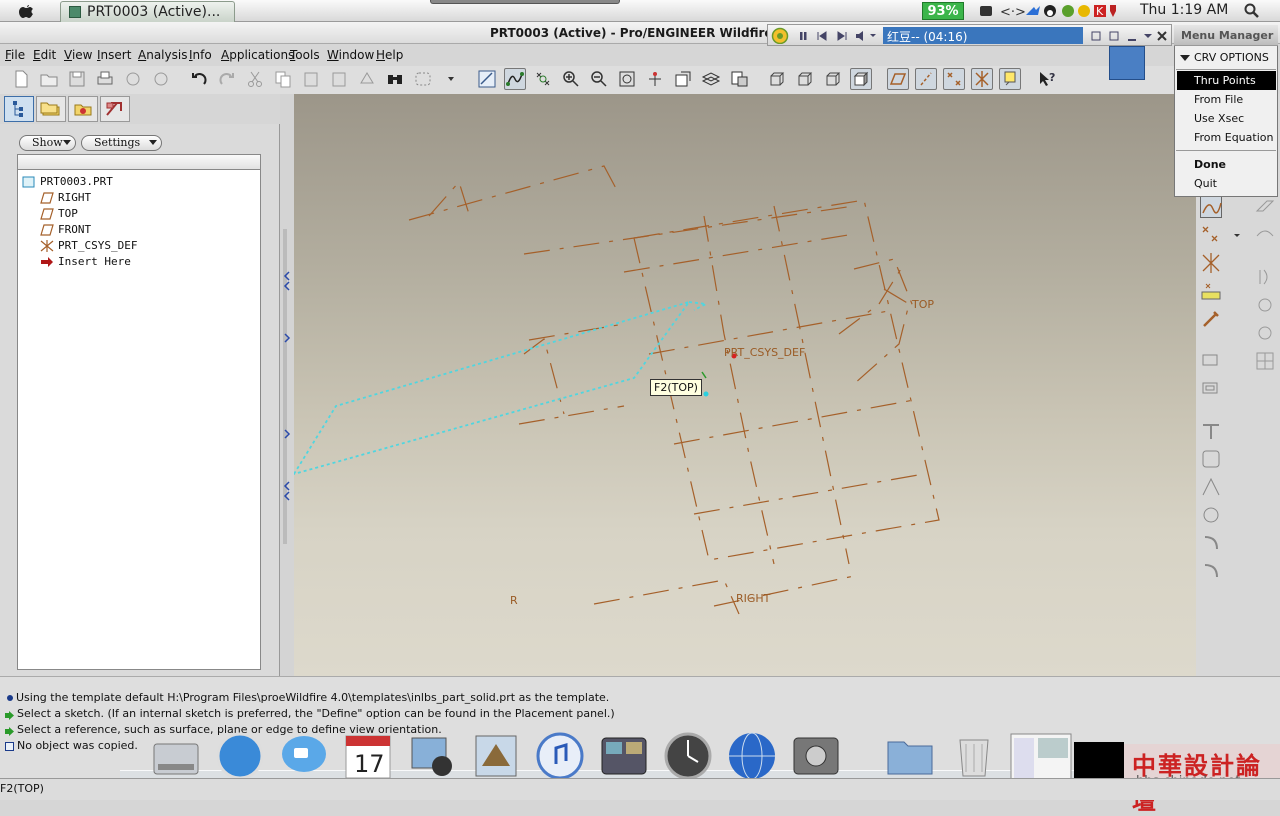  I want to click on datum-axes-display-icon, so click(926, 79).